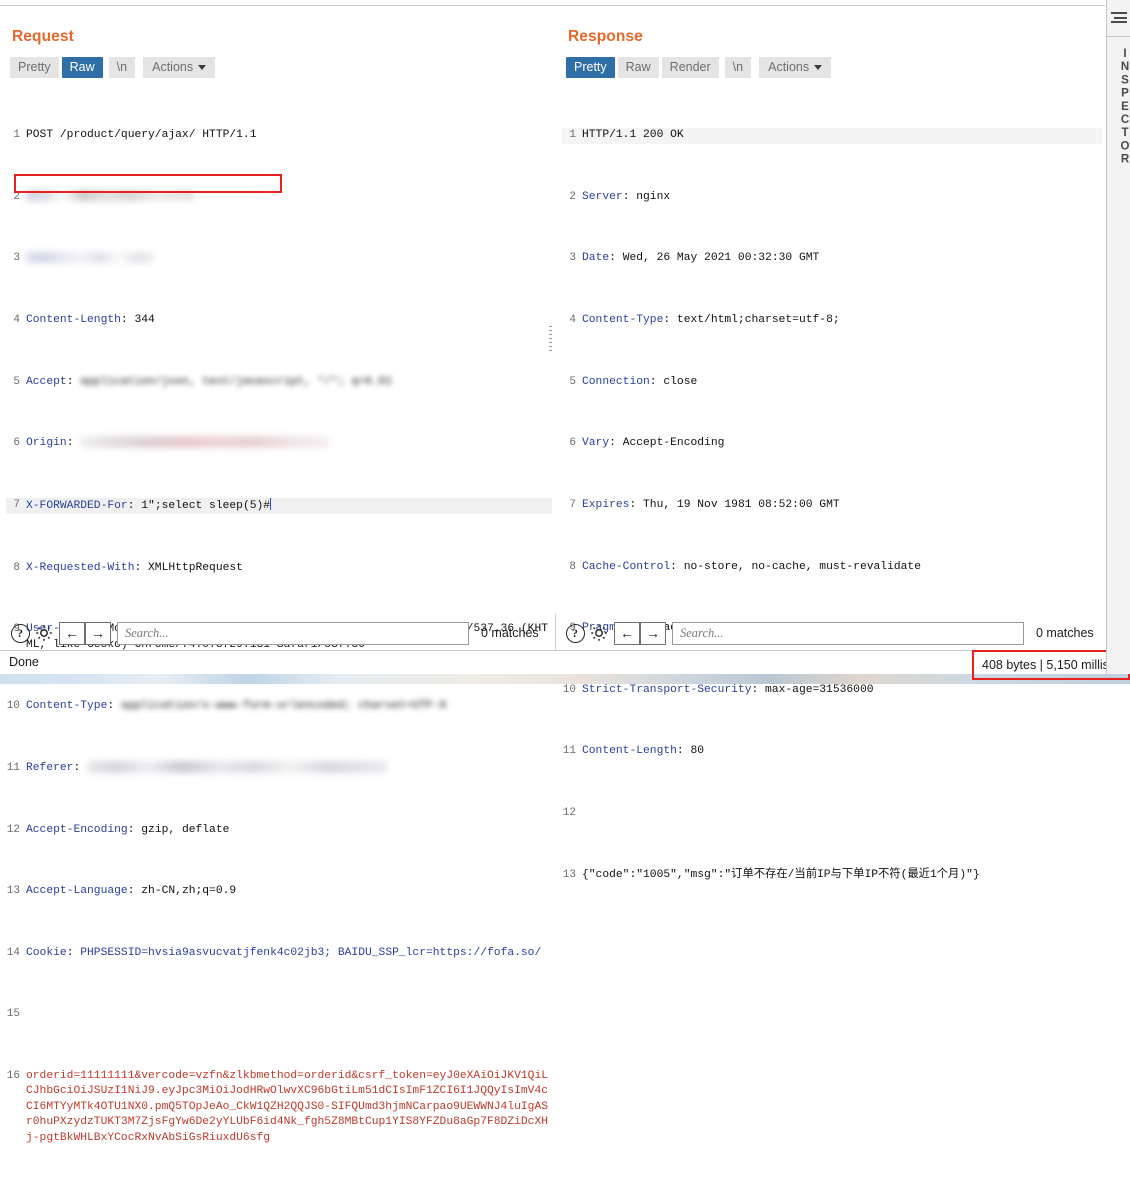  I want to click on help-icon: ?, so click(20, 633).